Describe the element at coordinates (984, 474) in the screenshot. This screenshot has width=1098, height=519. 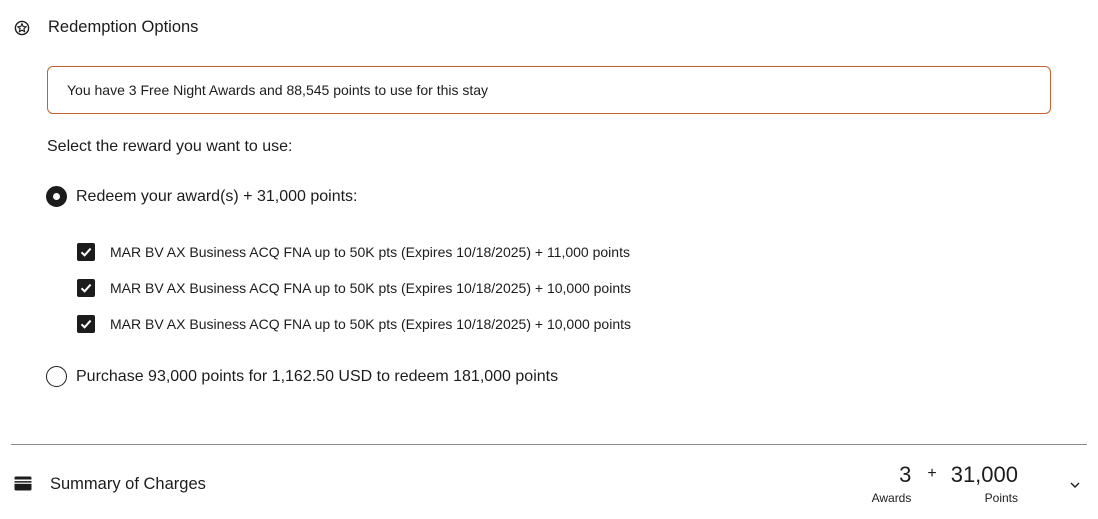
I see `points-count: 31,000` at that location.